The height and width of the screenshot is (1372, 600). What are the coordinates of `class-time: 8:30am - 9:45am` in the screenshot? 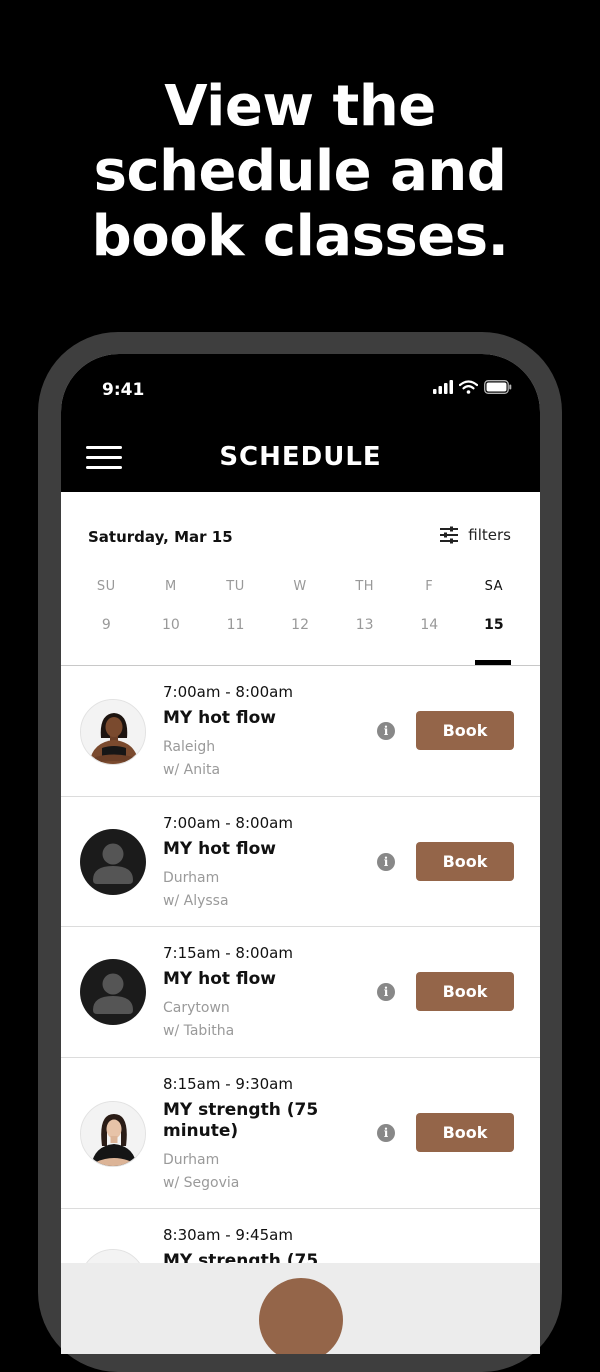 It's located at (228, 1235).